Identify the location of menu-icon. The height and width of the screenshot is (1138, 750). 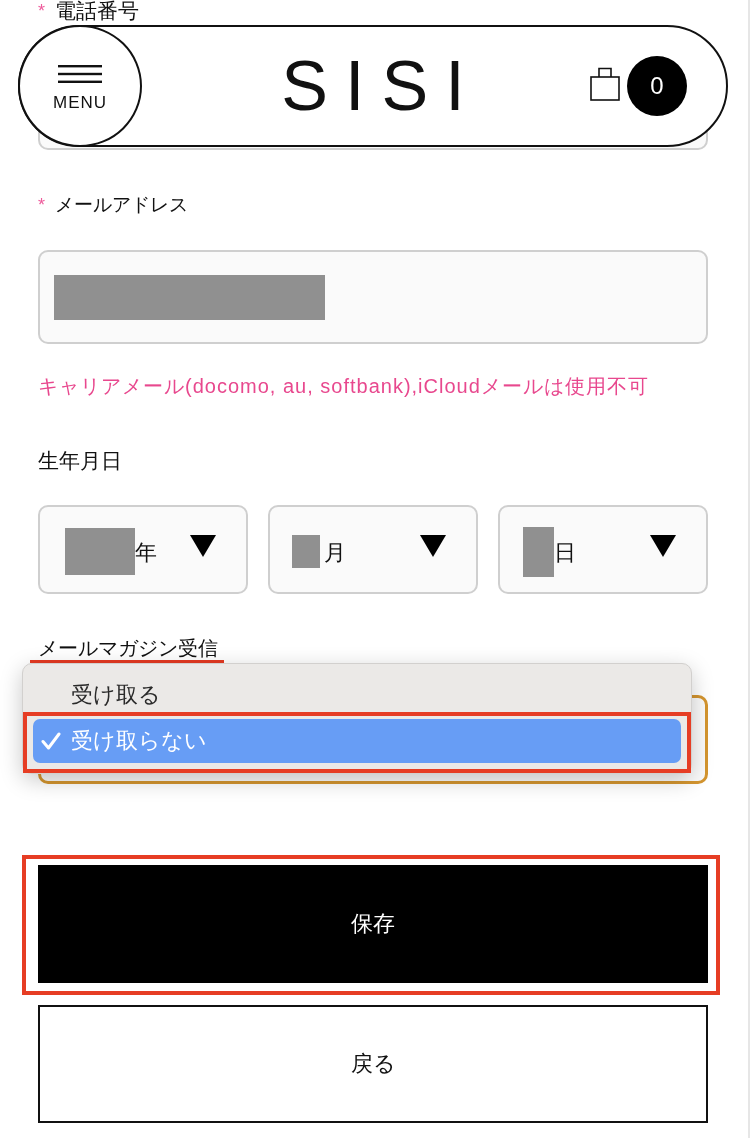
(80, 73).